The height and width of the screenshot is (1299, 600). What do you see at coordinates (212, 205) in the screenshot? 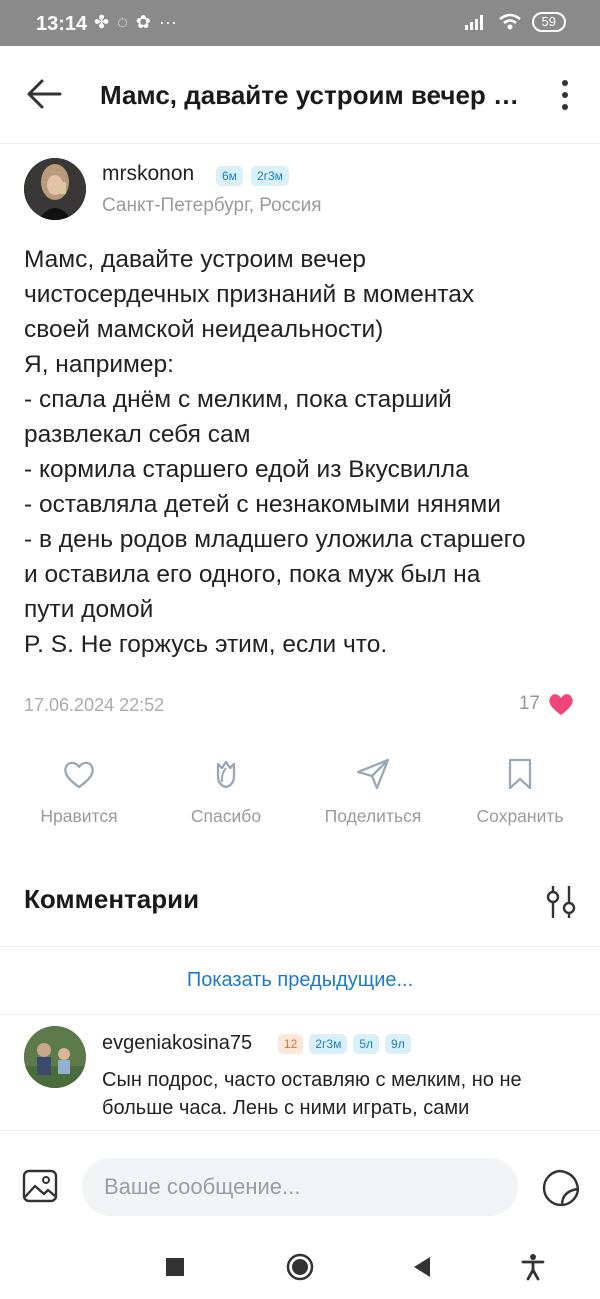
I see `author-location: Санкт-Петербург, Россия` at bounding box center [212, 205].